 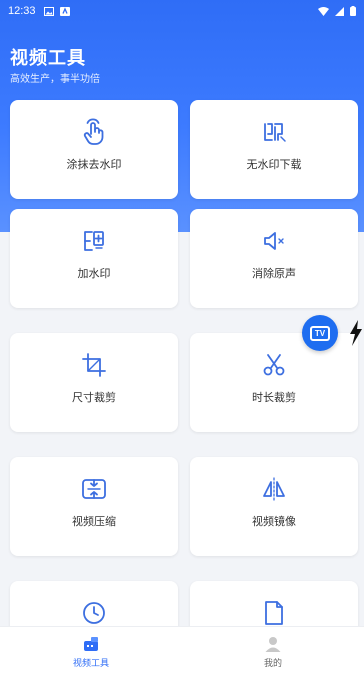 I want to click on nav-item-video-tools: 视频工具, so click(x=91, y=653).